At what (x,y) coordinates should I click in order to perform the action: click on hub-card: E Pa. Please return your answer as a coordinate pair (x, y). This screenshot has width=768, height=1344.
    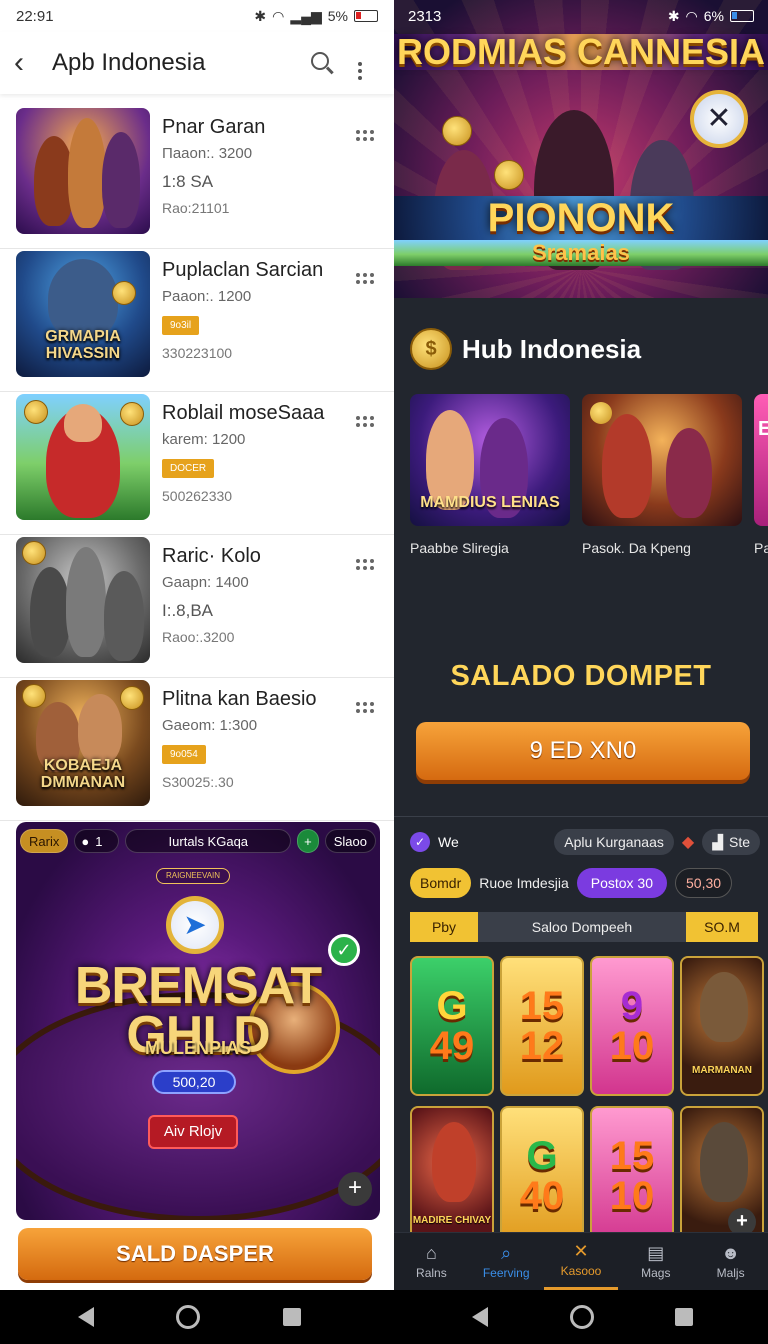
    Looking at the image, I should click on (761, 475).